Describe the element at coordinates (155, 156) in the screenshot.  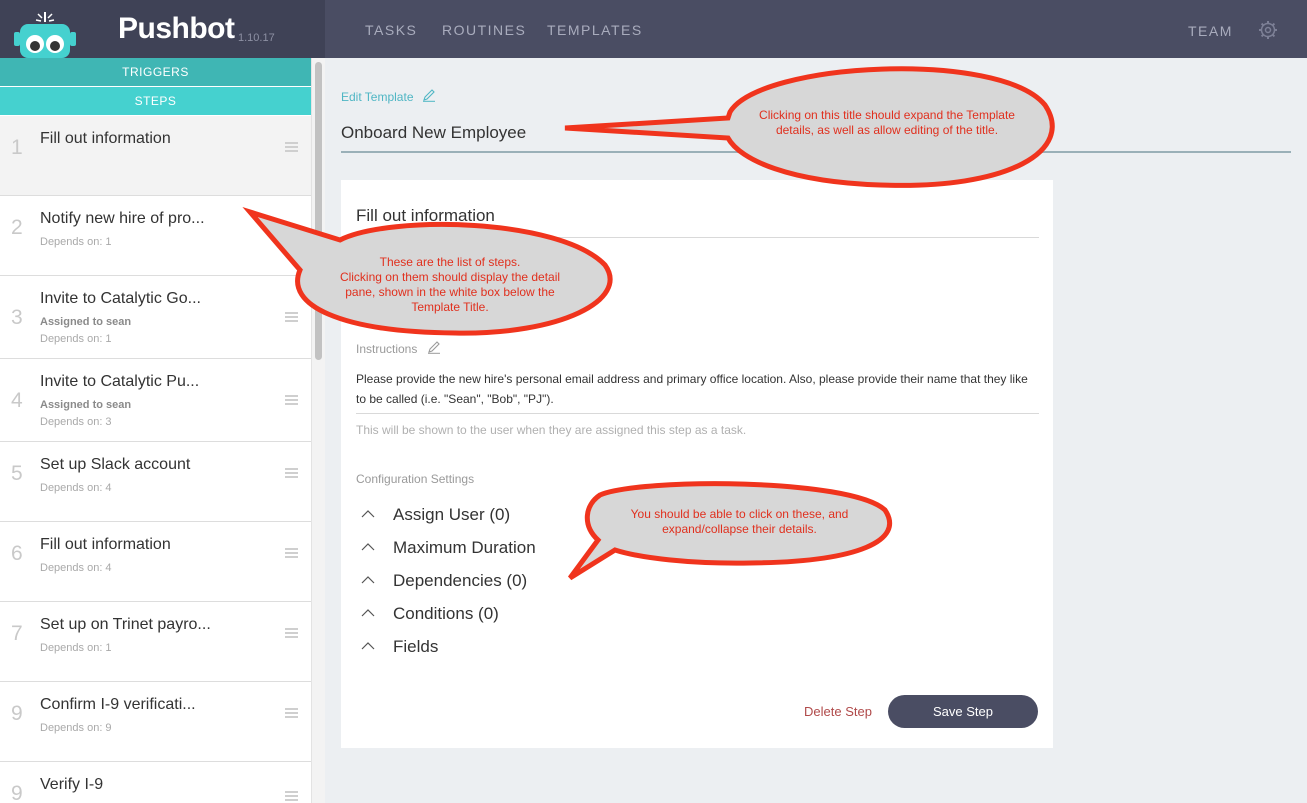
I see `step-item: 1 Fill out information` at that location.